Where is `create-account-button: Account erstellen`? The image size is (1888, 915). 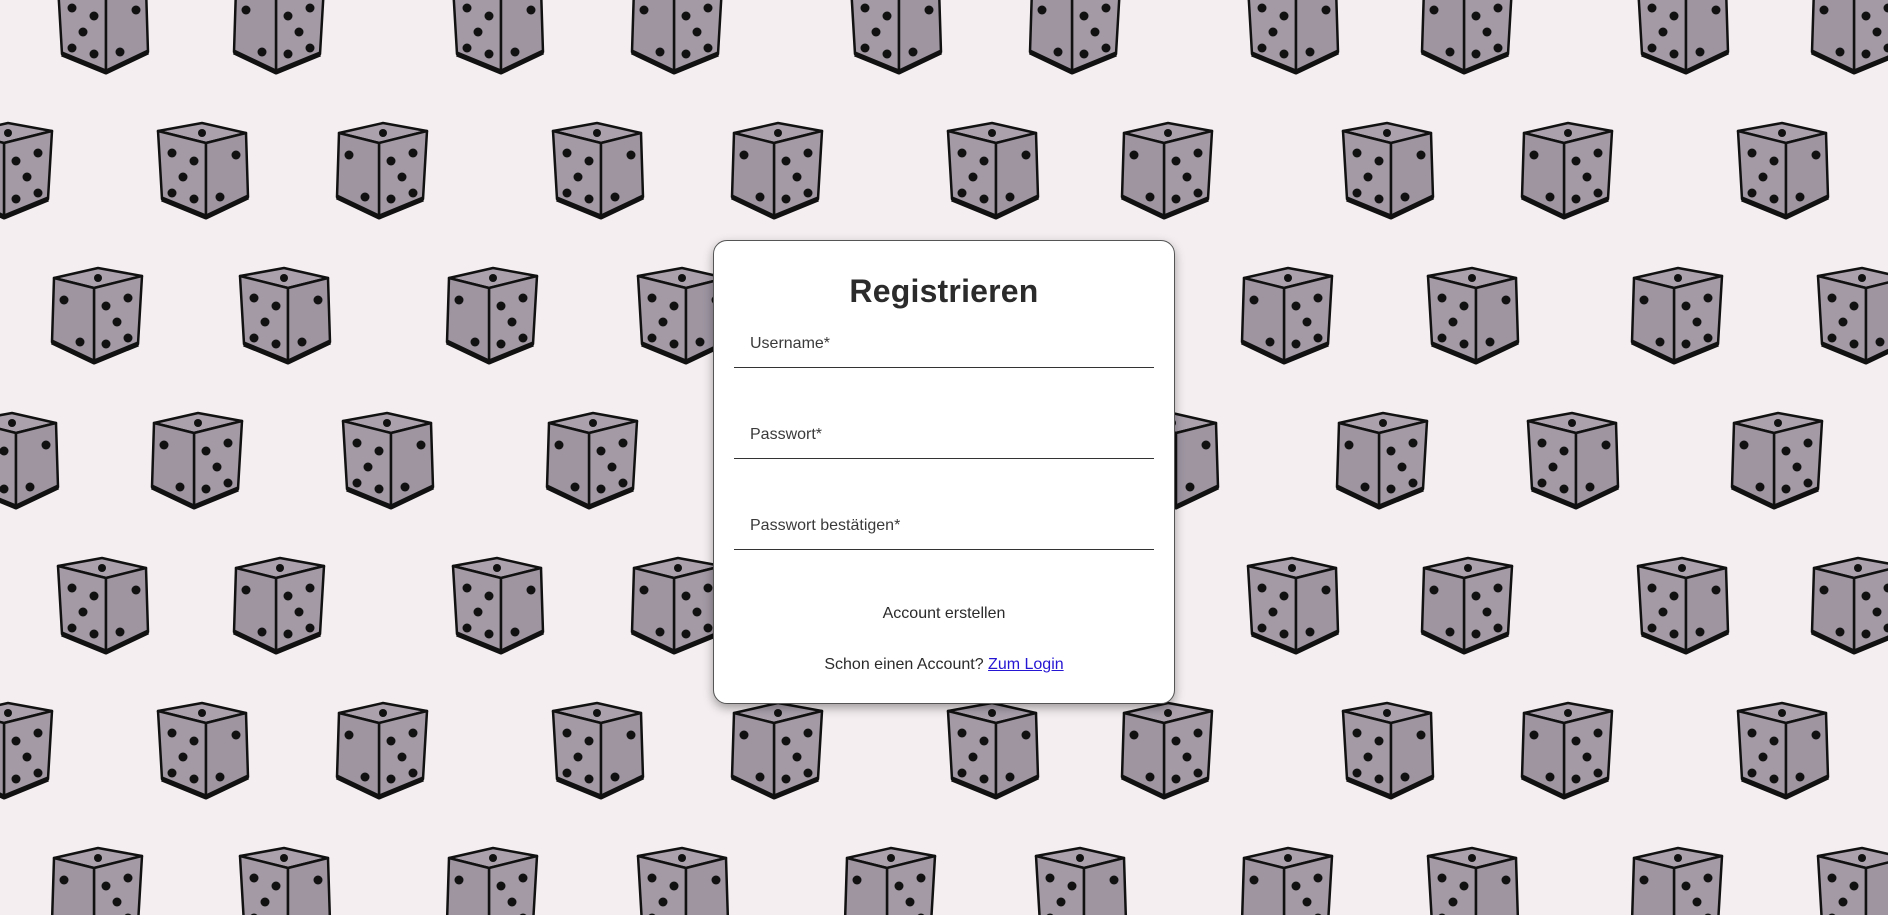 create-account-button: Account erstellen is located at coordinates (944, 614).